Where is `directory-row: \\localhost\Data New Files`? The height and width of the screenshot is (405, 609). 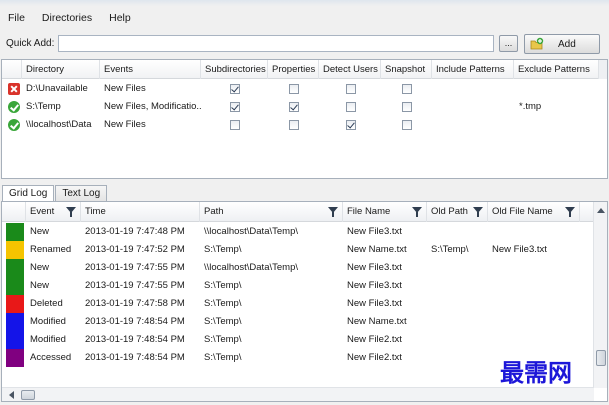 directory-row: \\localhost\Data New Files is located at coordinates (304, 125).